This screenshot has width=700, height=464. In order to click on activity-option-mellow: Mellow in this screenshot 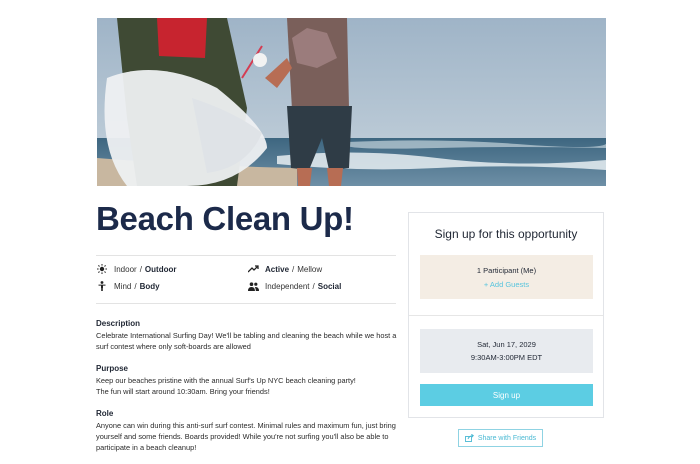, I will do `click(310, 269)`.